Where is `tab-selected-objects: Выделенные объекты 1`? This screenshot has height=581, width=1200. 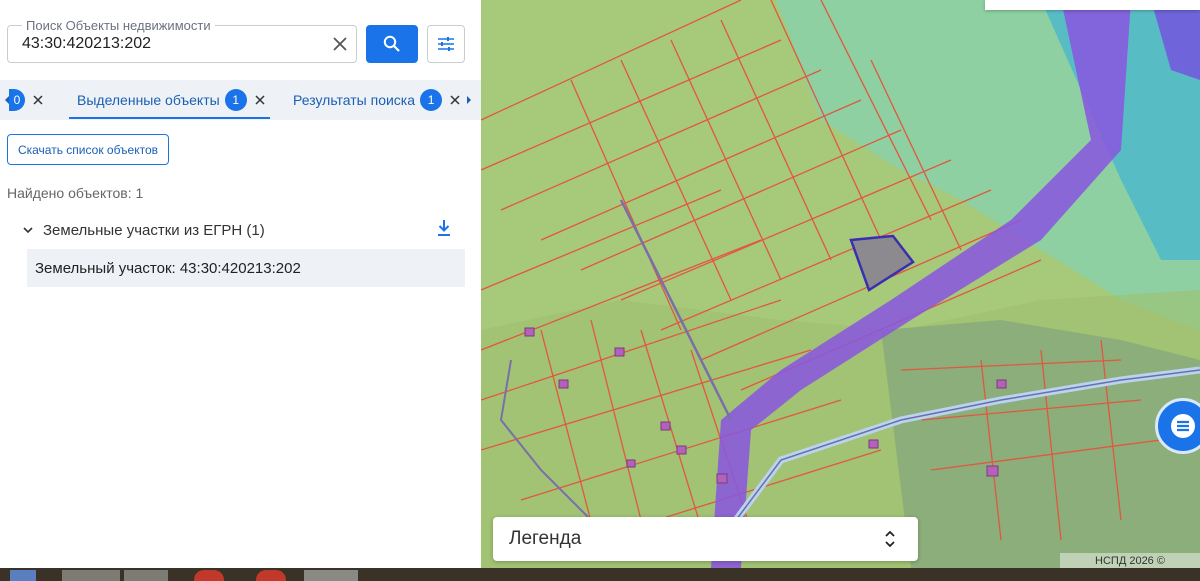 tab-selected-objects: Выделенные объекты 1 is located at coordinates (171, 100).